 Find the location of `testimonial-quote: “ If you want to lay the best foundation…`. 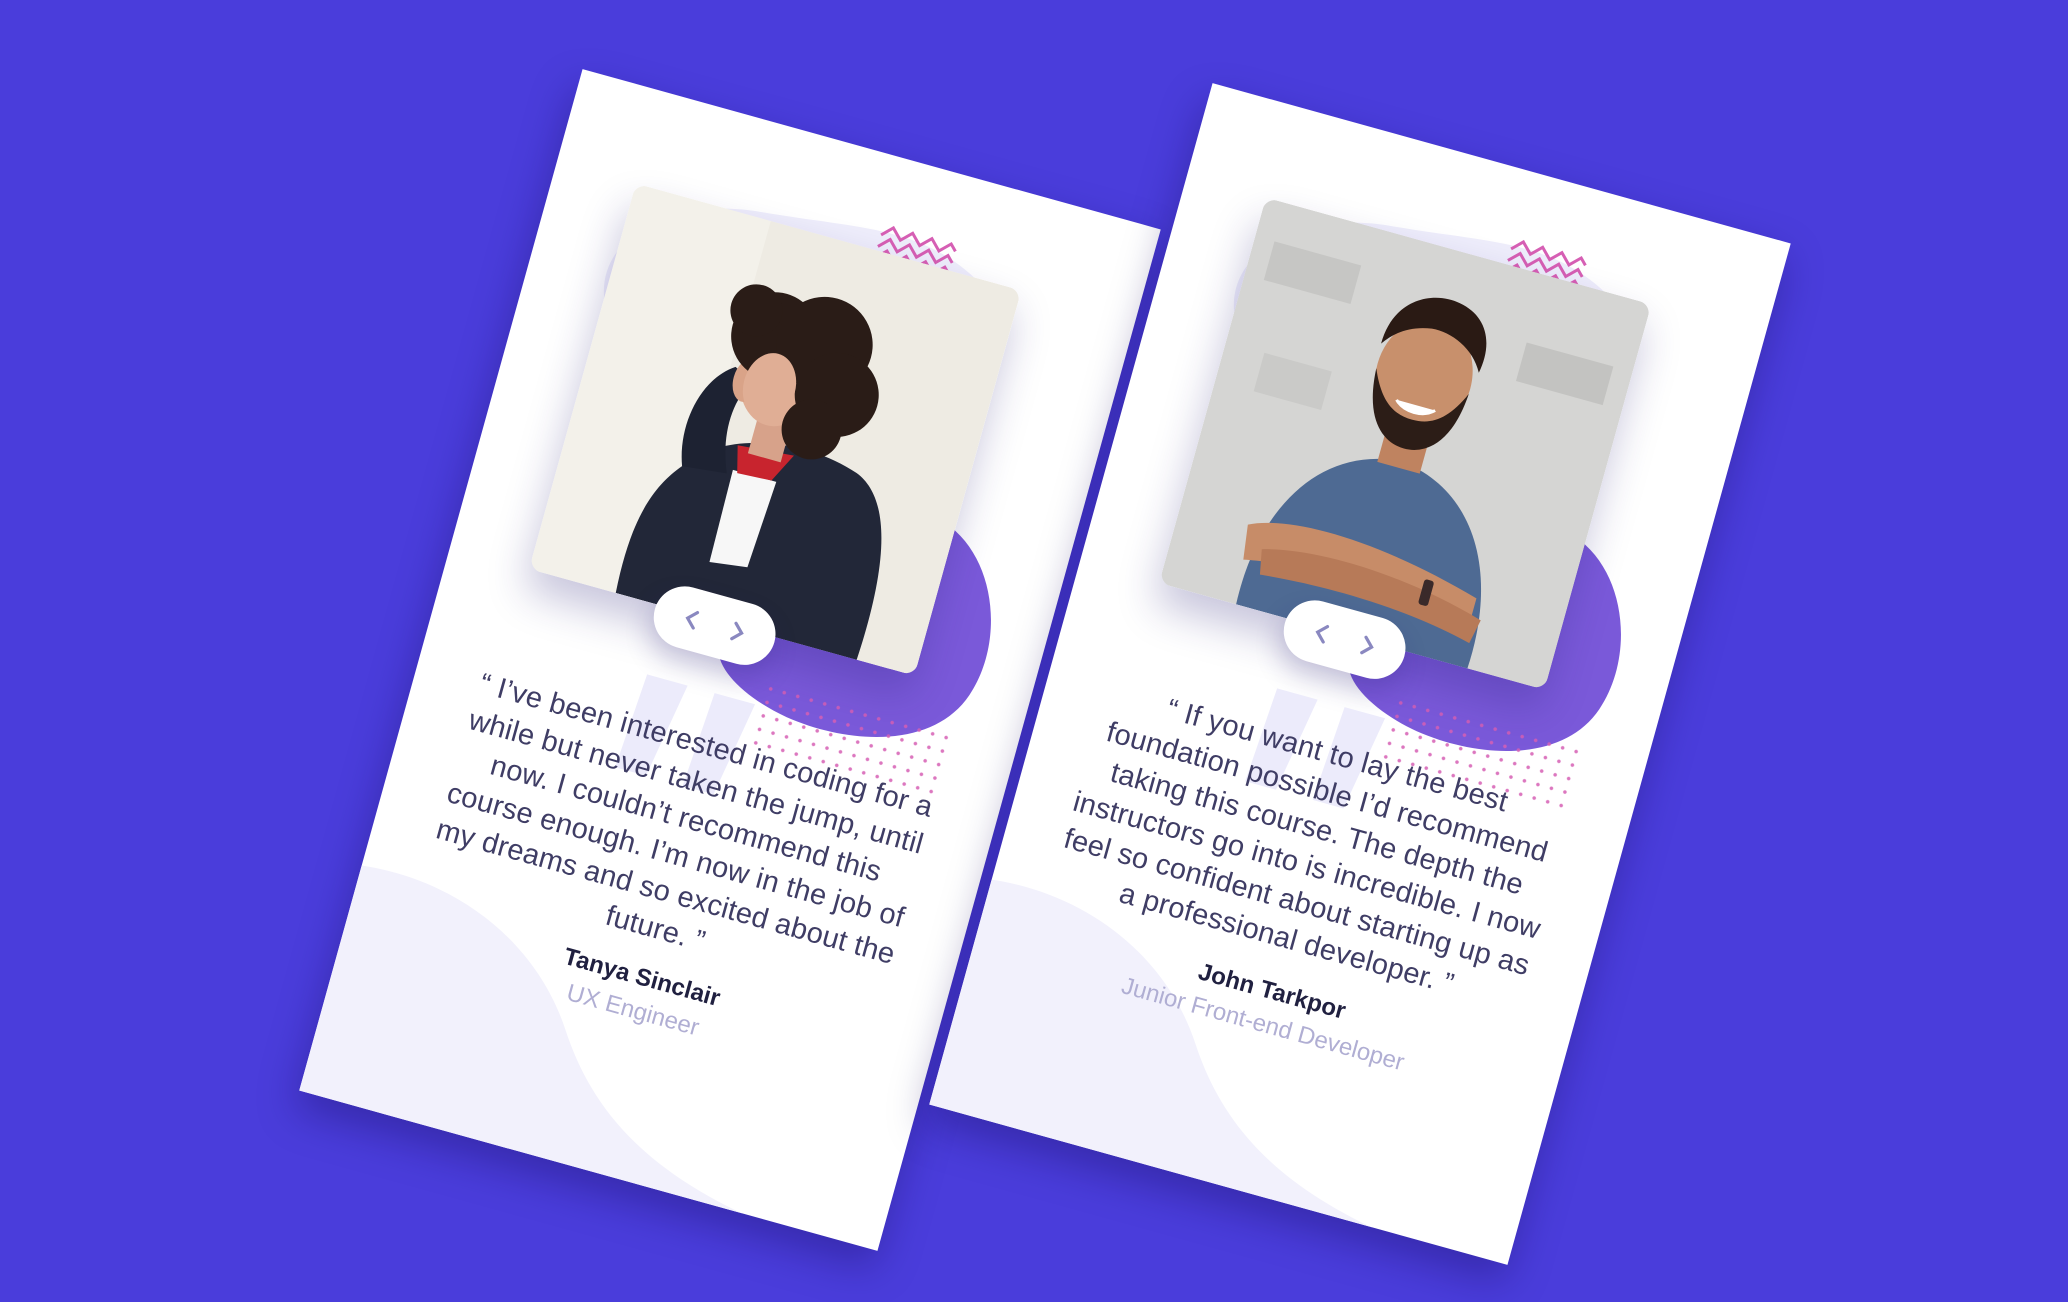

testimonial-quote: “ If you want to lay the best foundation… is located at coordinates (1306, 847).